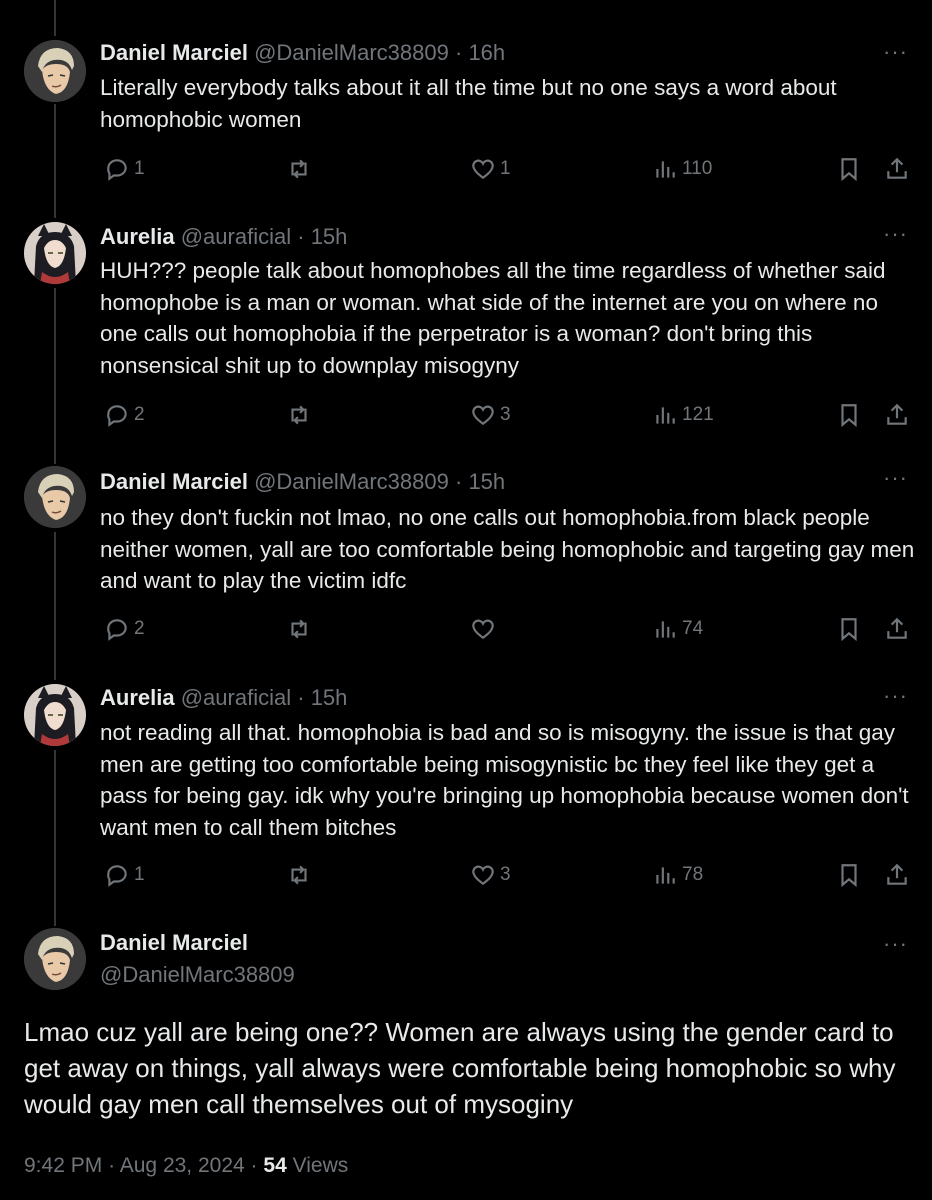 This screenshot has width=932, height=1200. Describe the element at coordinates (677, 629) in the screenshot. I see `views-button: 74` at that location.